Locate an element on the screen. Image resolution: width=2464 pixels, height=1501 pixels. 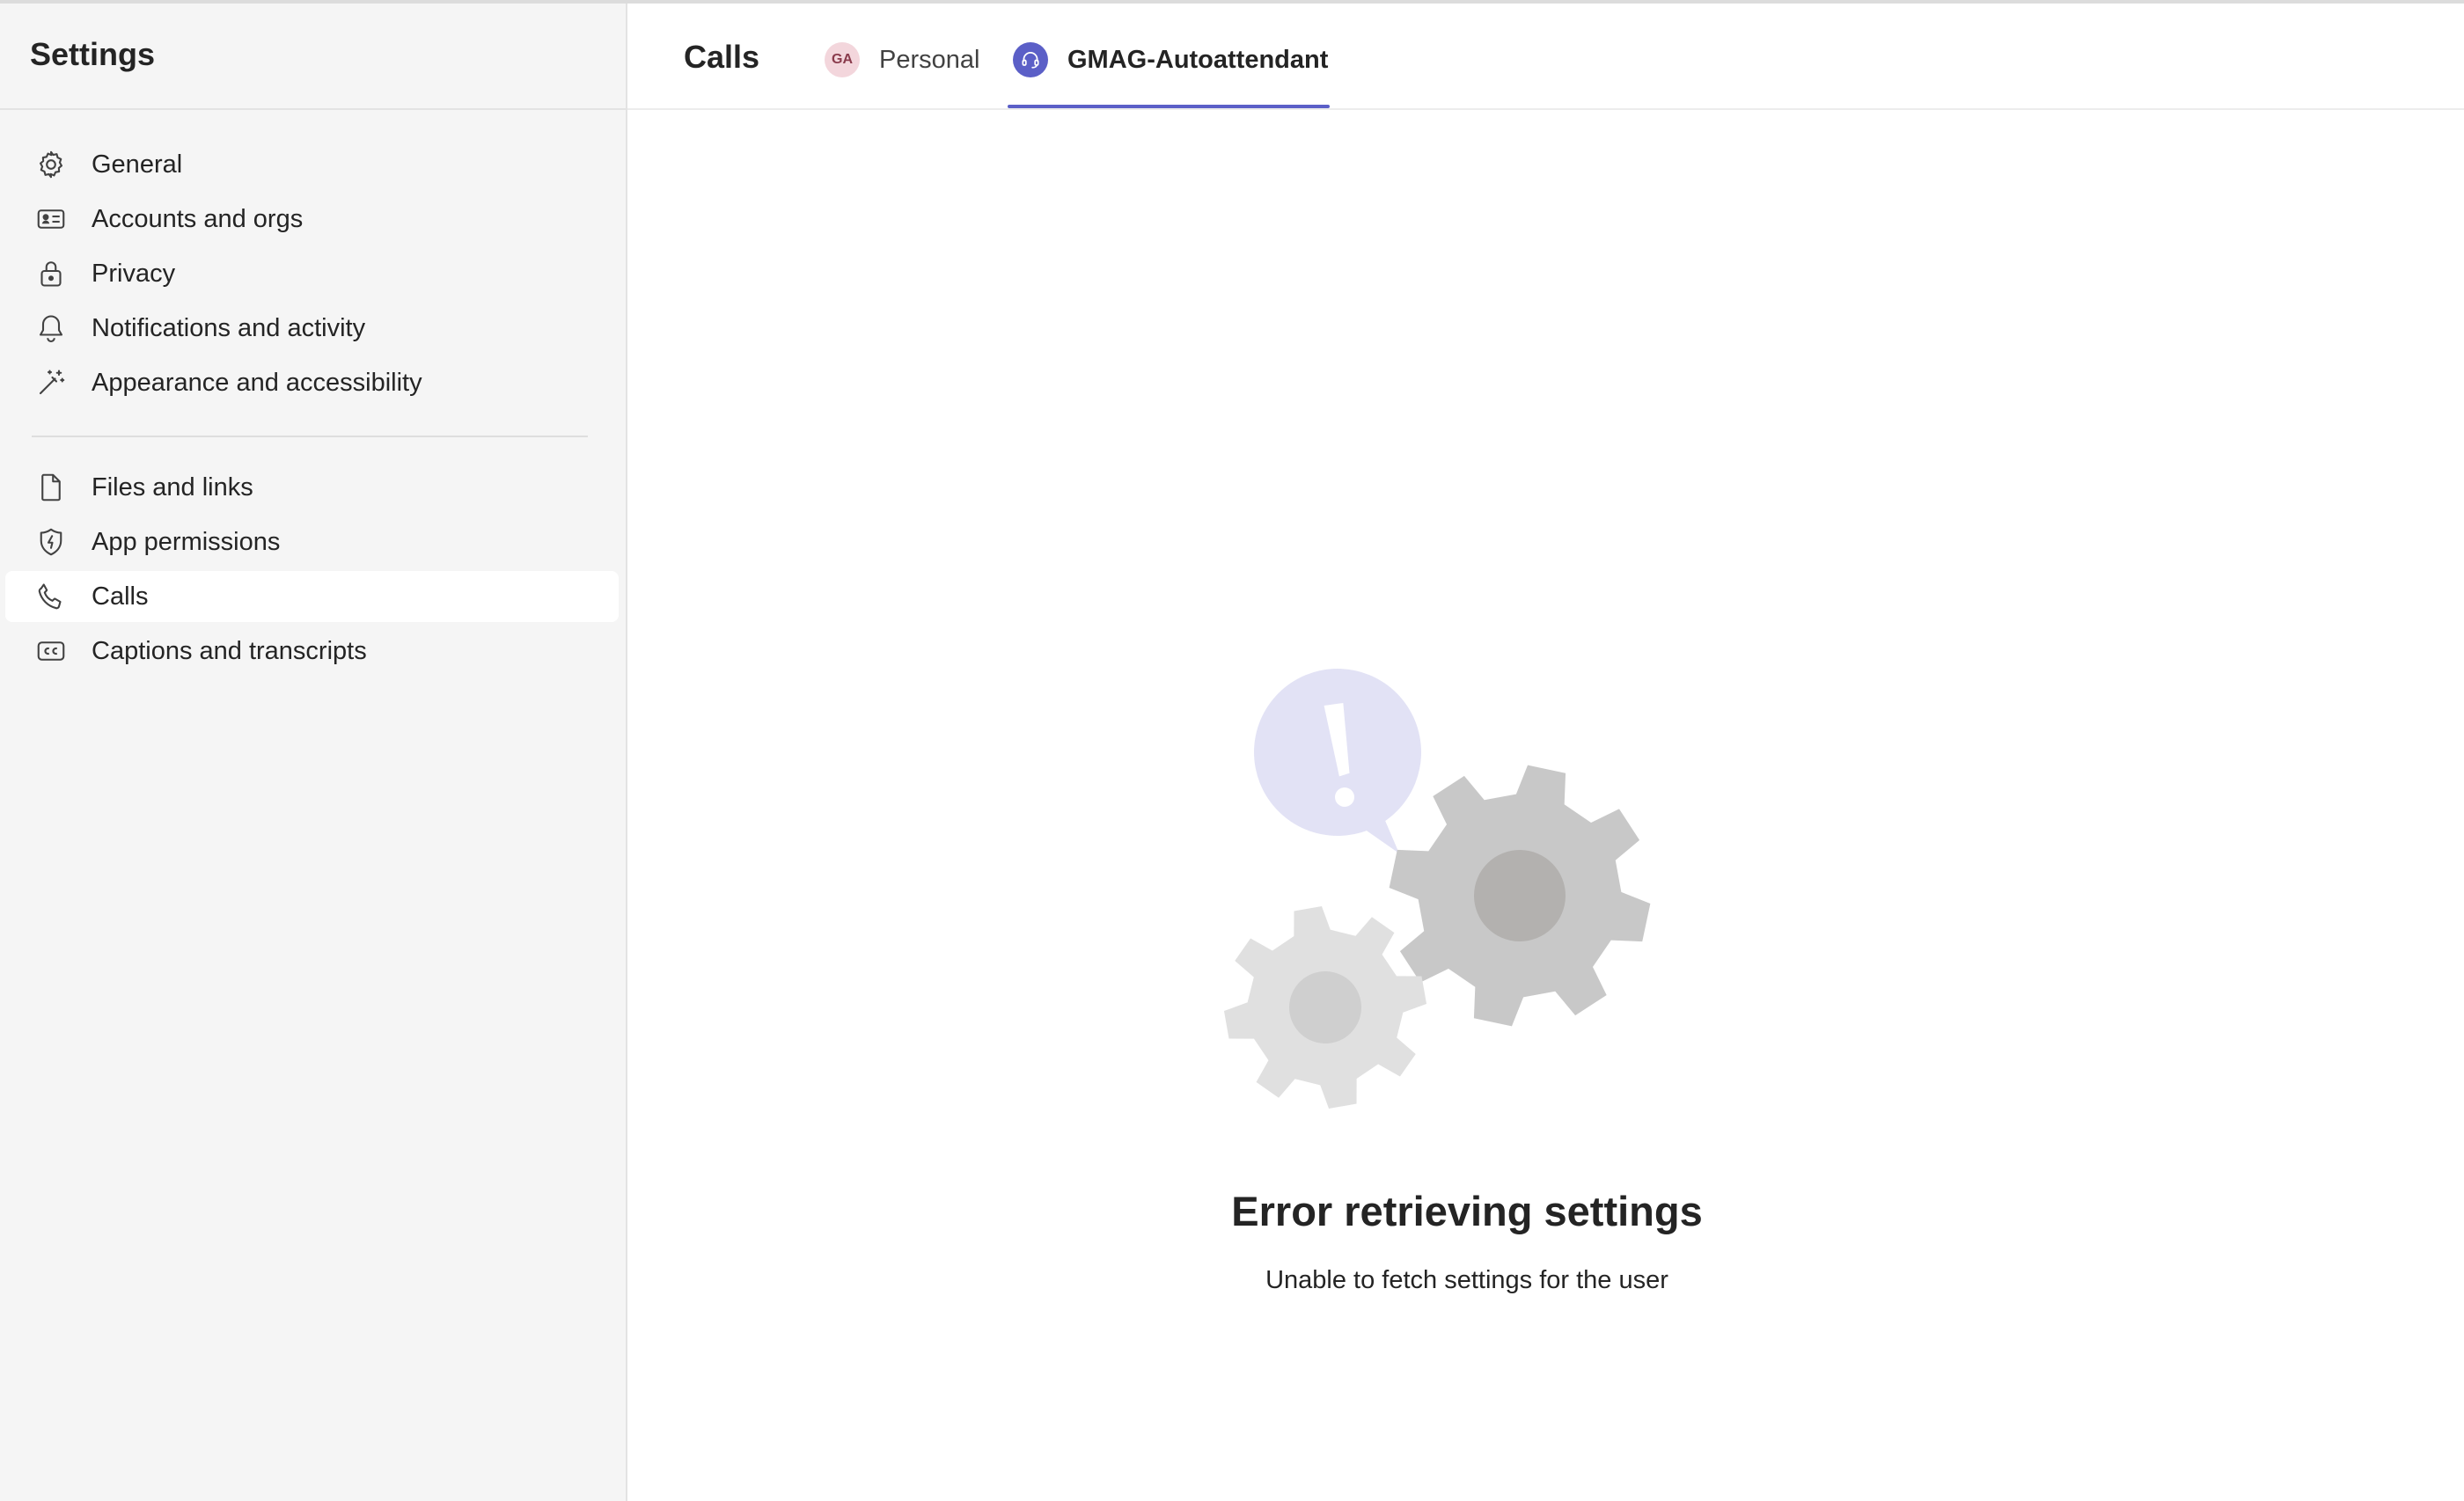
error-title: Error retrieving settings is located at coordinates (1467, 1211).